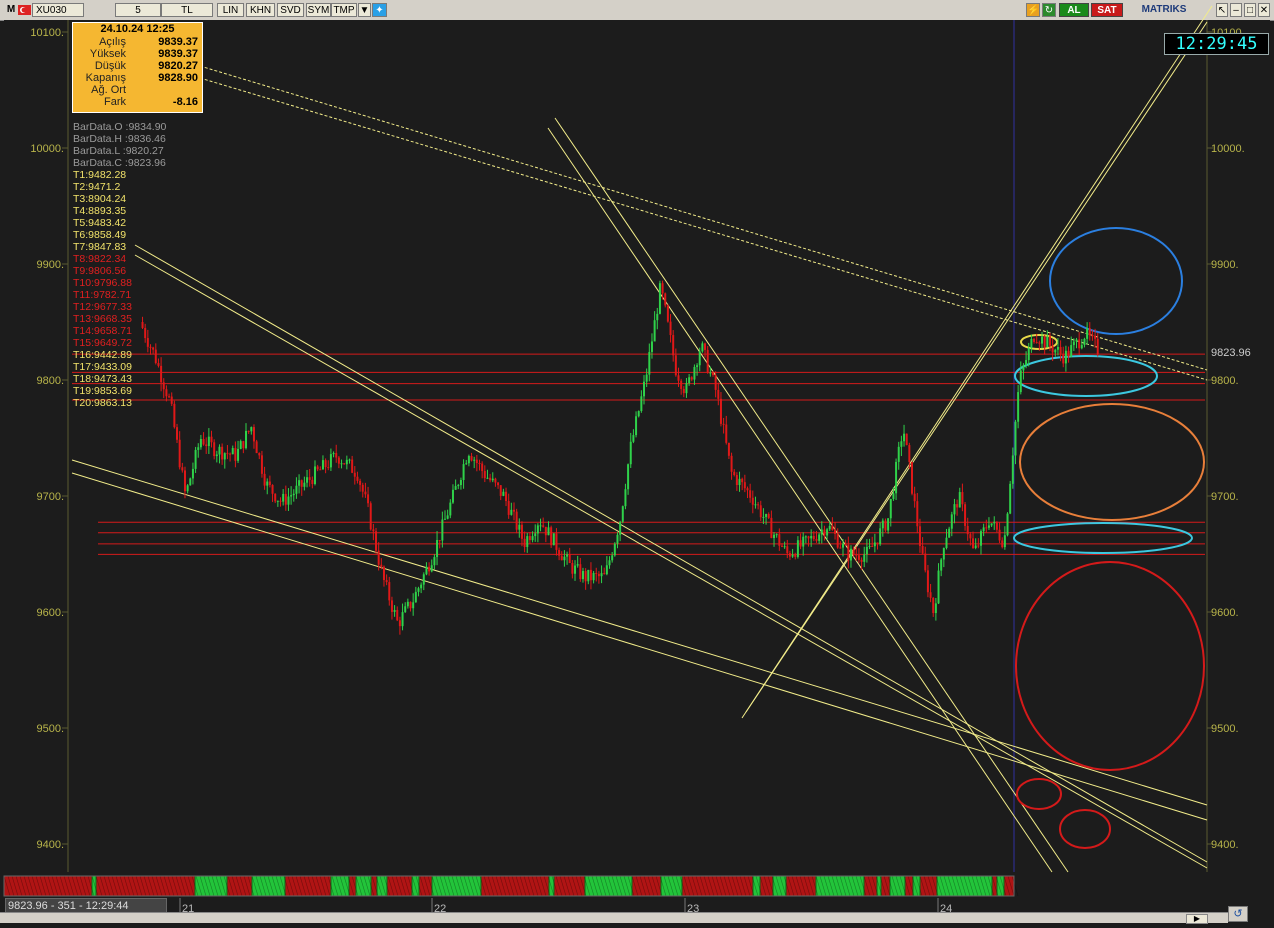 The width and height of the screenshot is (1274, 928). Describe the element at coordinates (105, 78) in the screenshot. I see `close-label: Kapanış` at that location.